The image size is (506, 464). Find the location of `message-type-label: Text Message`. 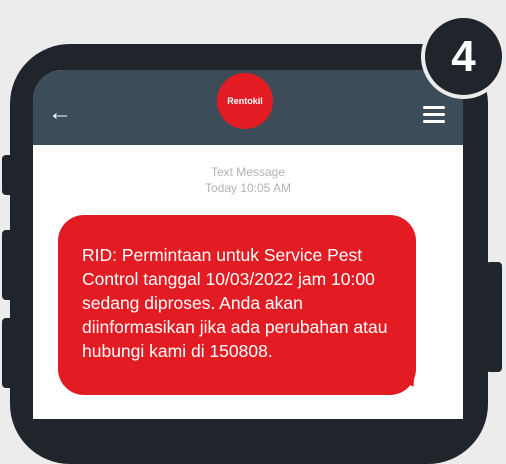

message-type-label: Text Message is located at coordinates (248, 172).